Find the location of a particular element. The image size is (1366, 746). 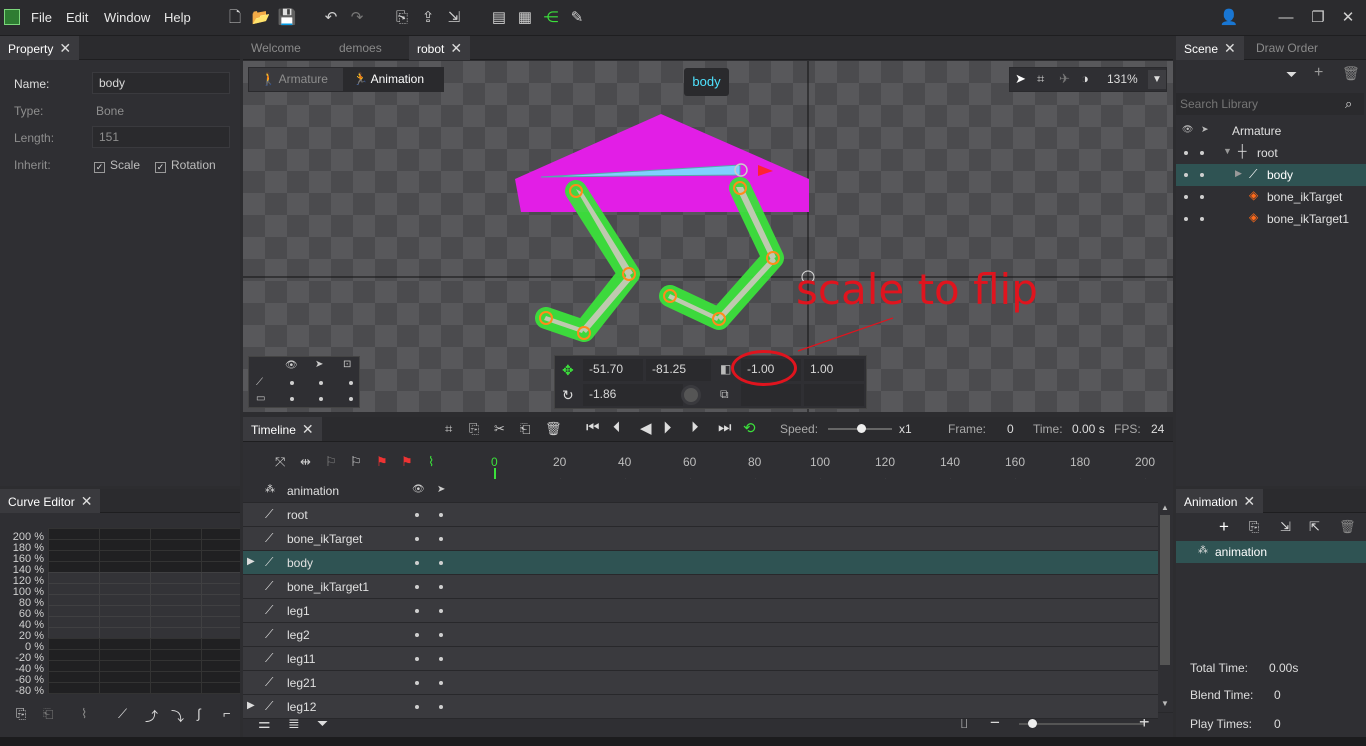

sound-flag-icon: ⚐ is located at coordinates (356, 462).